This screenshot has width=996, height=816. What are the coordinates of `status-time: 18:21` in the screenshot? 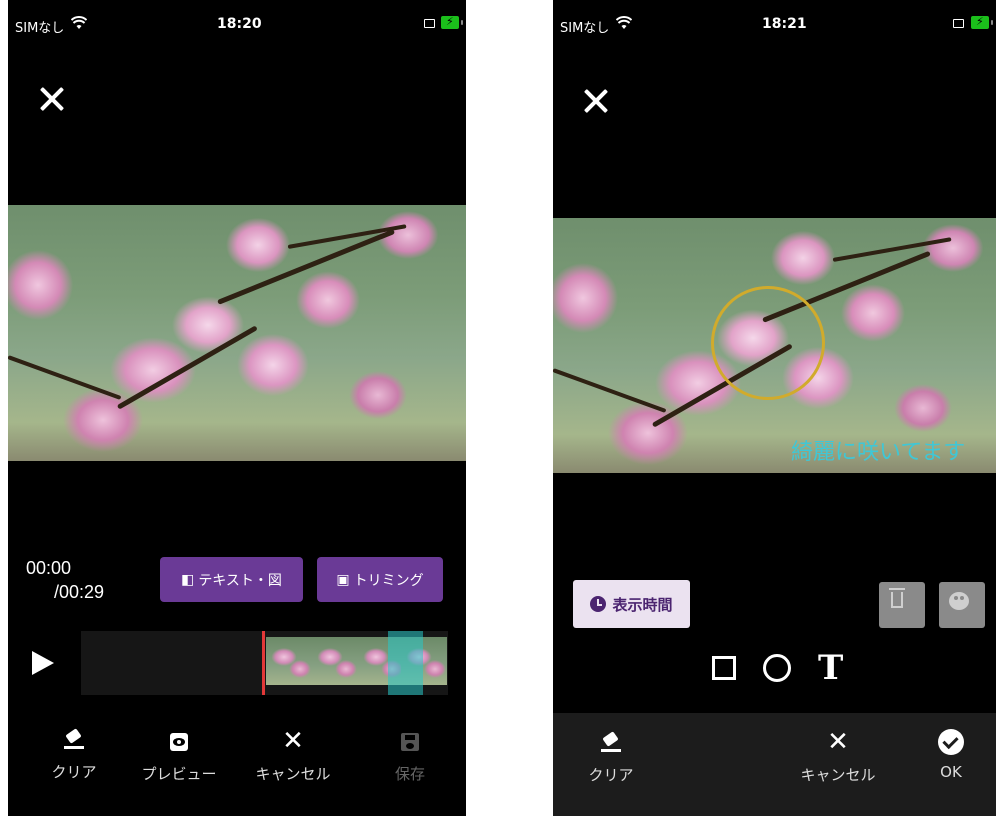 It's located at (784, 24).